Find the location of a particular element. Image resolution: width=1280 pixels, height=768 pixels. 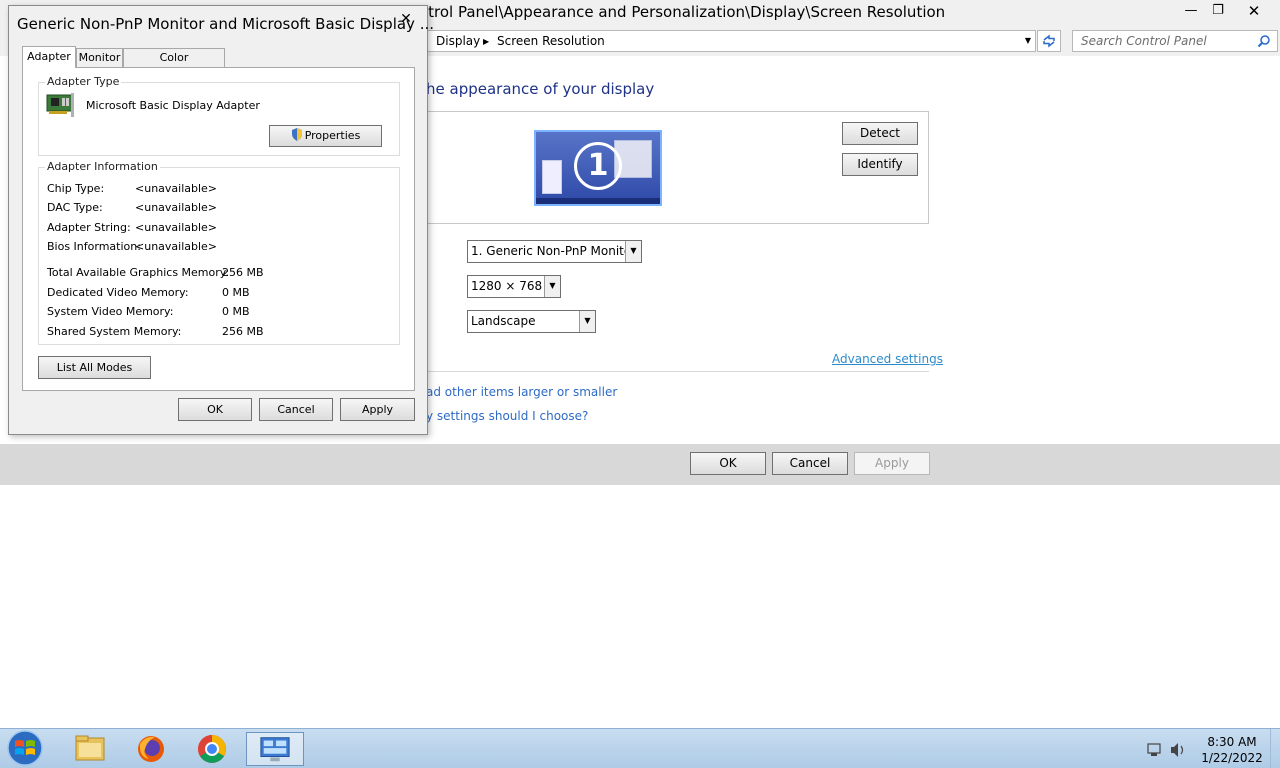

ok-button: OK is located at coordinates (728, 463).